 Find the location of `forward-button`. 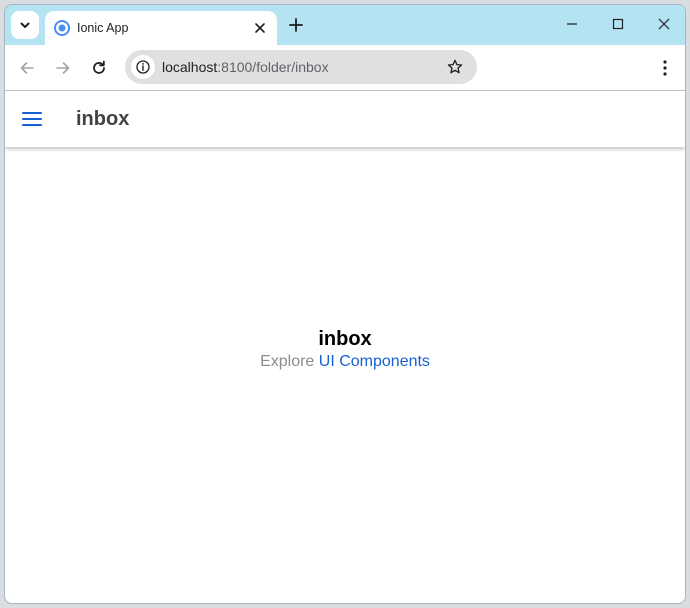

forward-button is located at coordinates (63, 68).